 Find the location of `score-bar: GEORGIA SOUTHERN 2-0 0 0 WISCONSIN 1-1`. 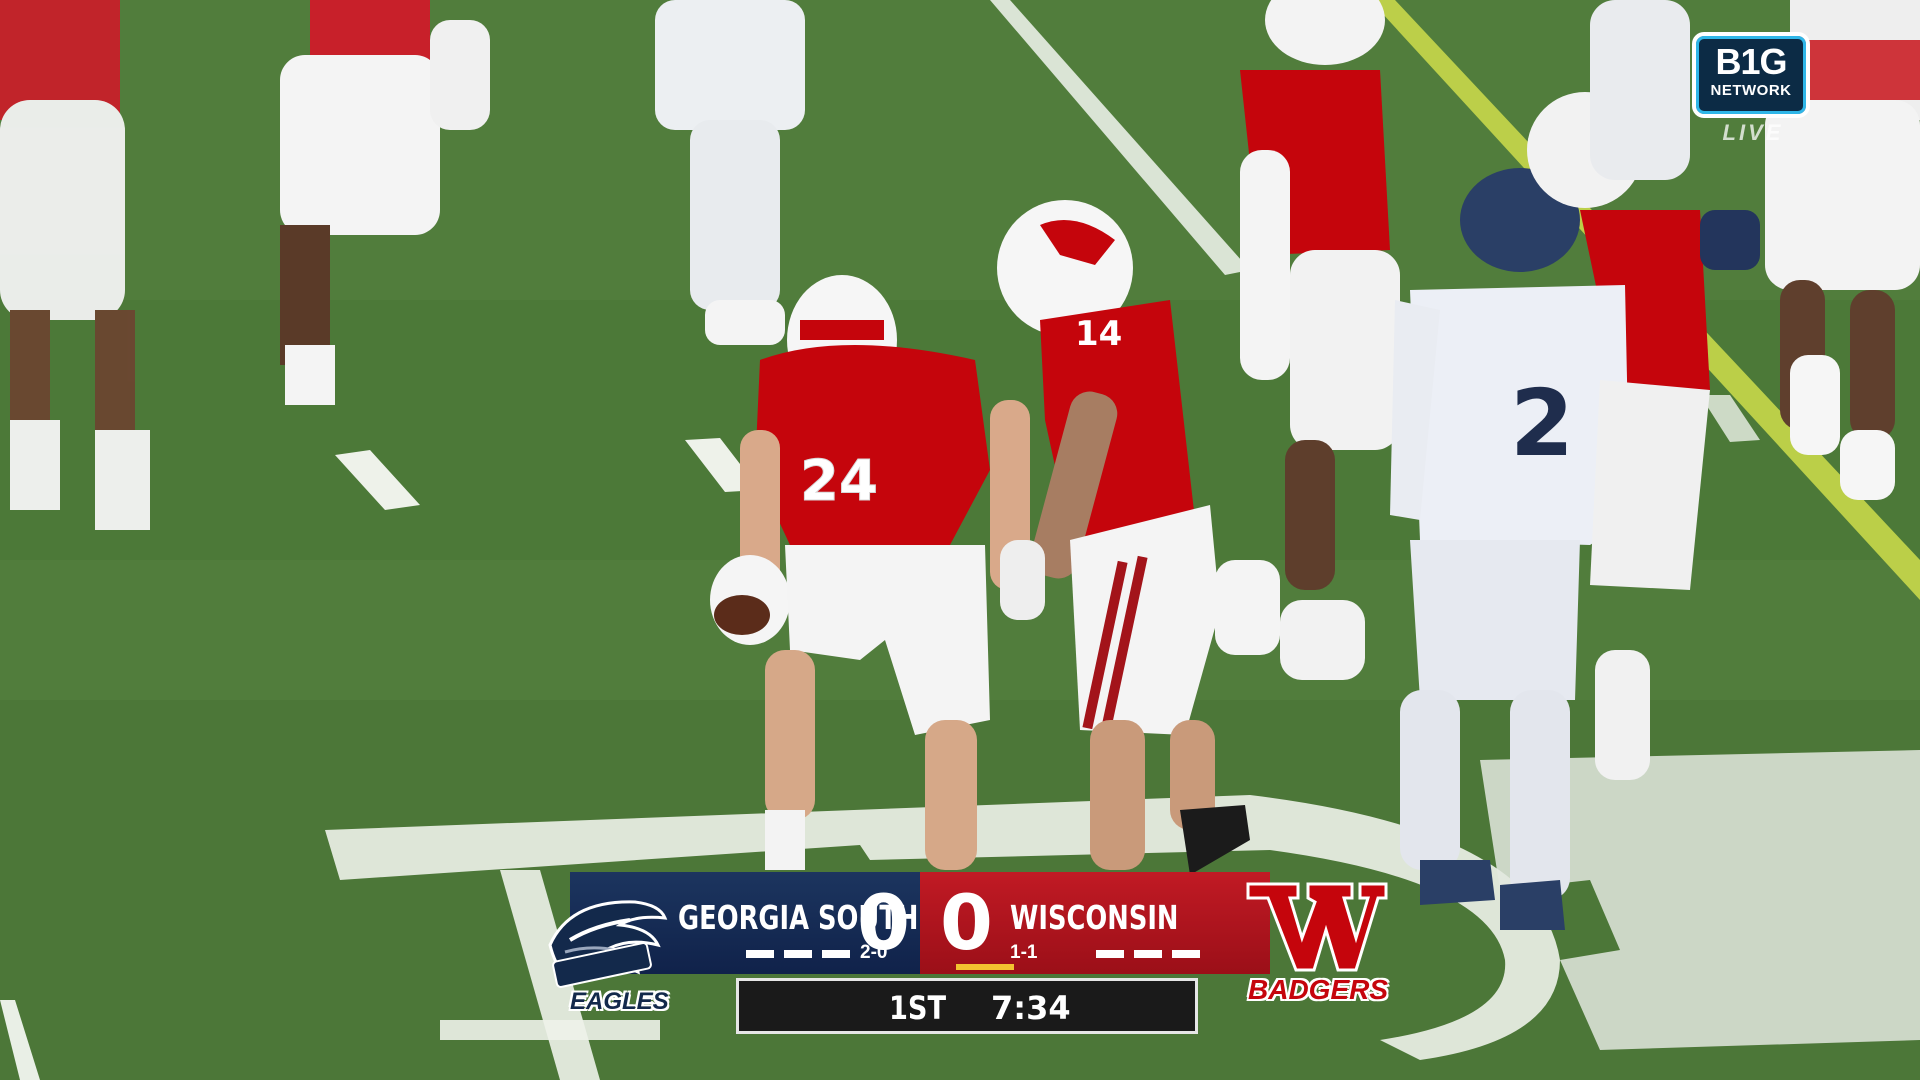

score-bar: GEORGIA SOUTHERN 2-0 0 0 WISCONSIN 1-1 is located at coordinates (920, 923).